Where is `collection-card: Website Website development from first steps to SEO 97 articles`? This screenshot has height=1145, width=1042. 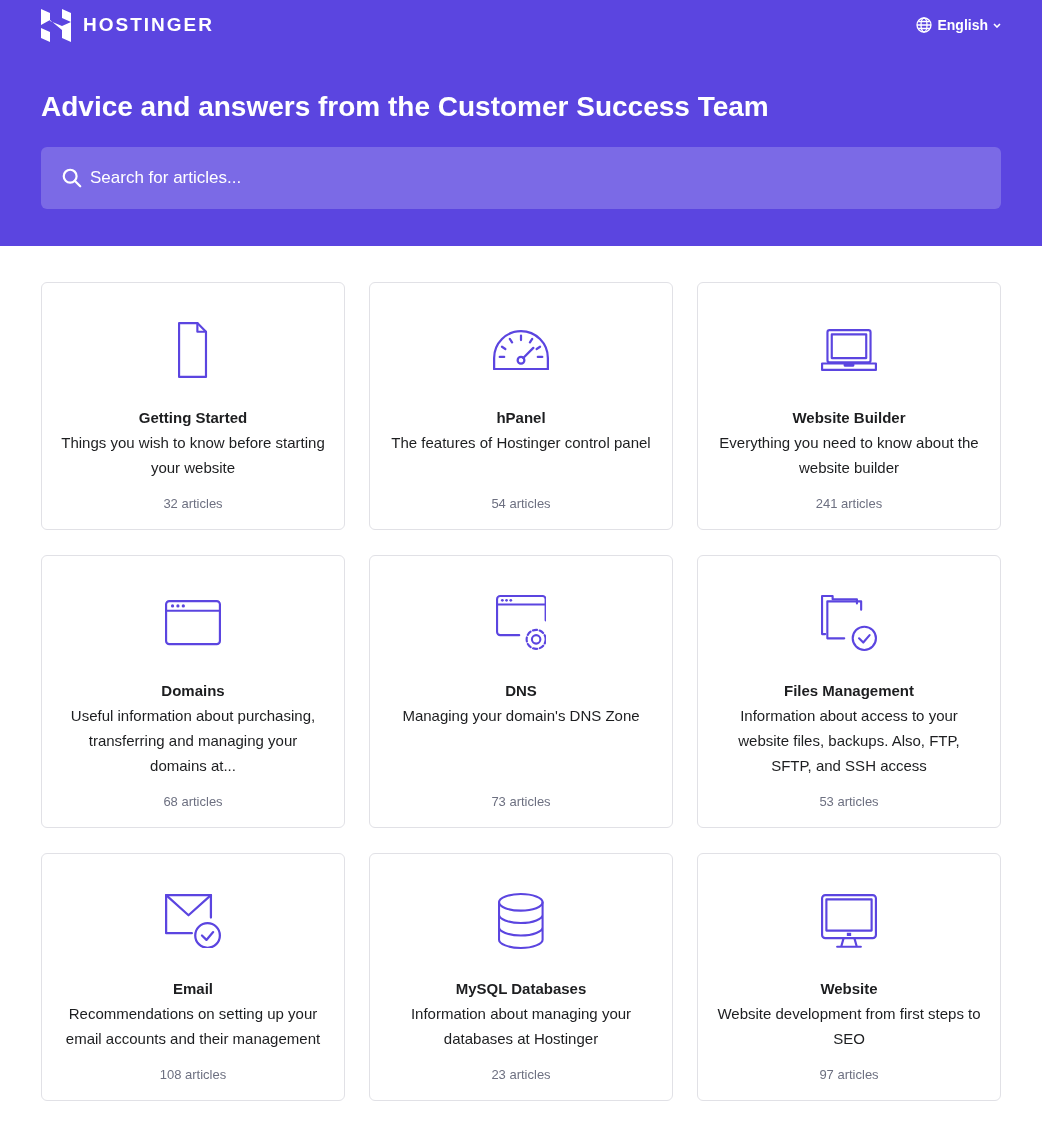
collection-card: Website Website development from first steps to SEO 97 articles is located at coordinates (849, 977).